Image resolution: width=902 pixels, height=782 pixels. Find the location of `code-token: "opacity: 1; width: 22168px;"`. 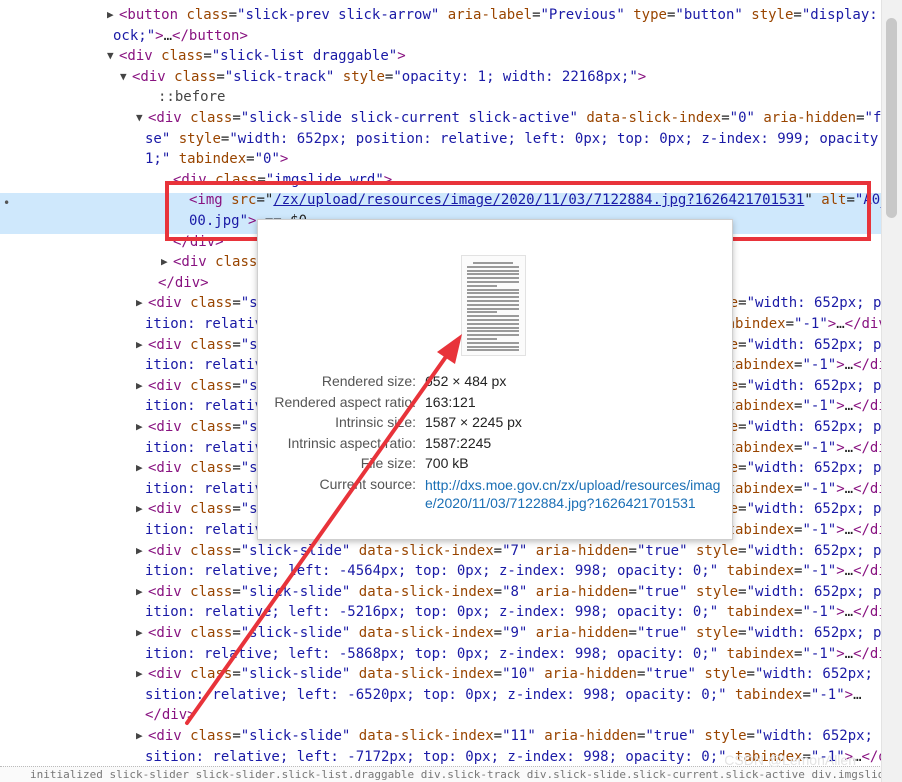

code-token: "opacity: 1; width: 22168px;" is located at coordinates (515, 76).